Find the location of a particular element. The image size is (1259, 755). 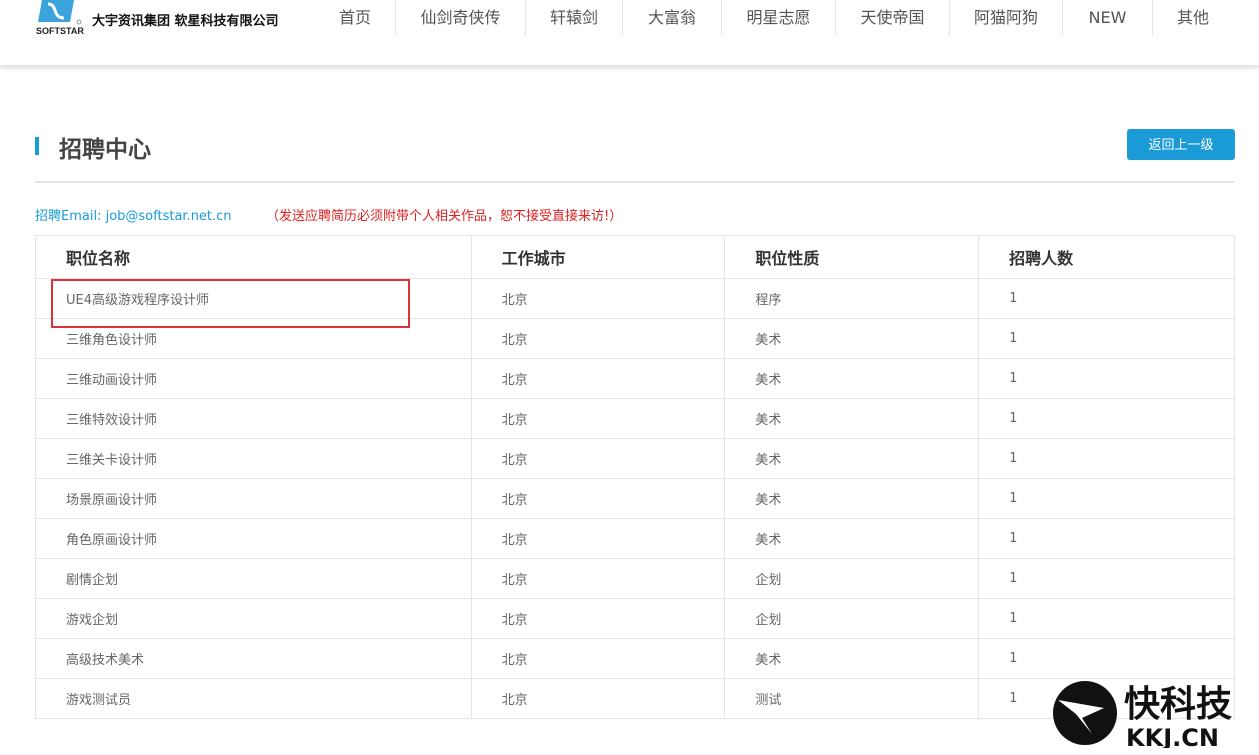

col-position: 职位名称 is located at coordinates (253, 257).